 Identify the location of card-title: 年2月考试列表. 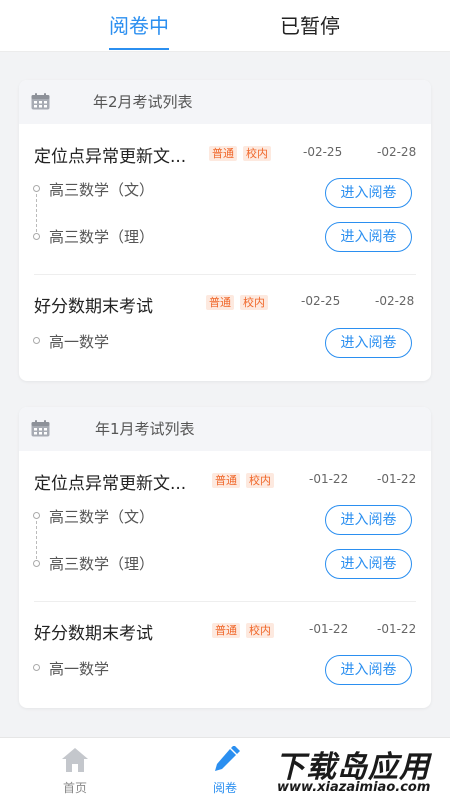
(143, 102).